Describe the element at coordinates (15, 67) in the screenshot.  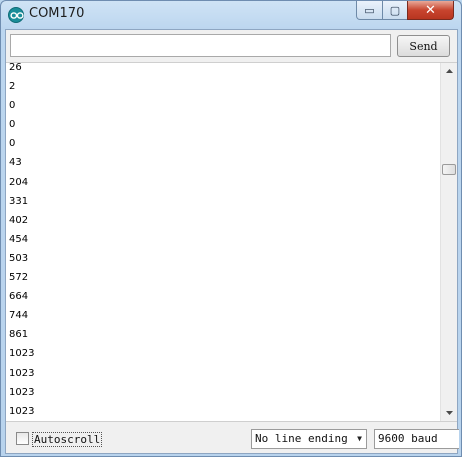
I see `output-line: 26` at that location.